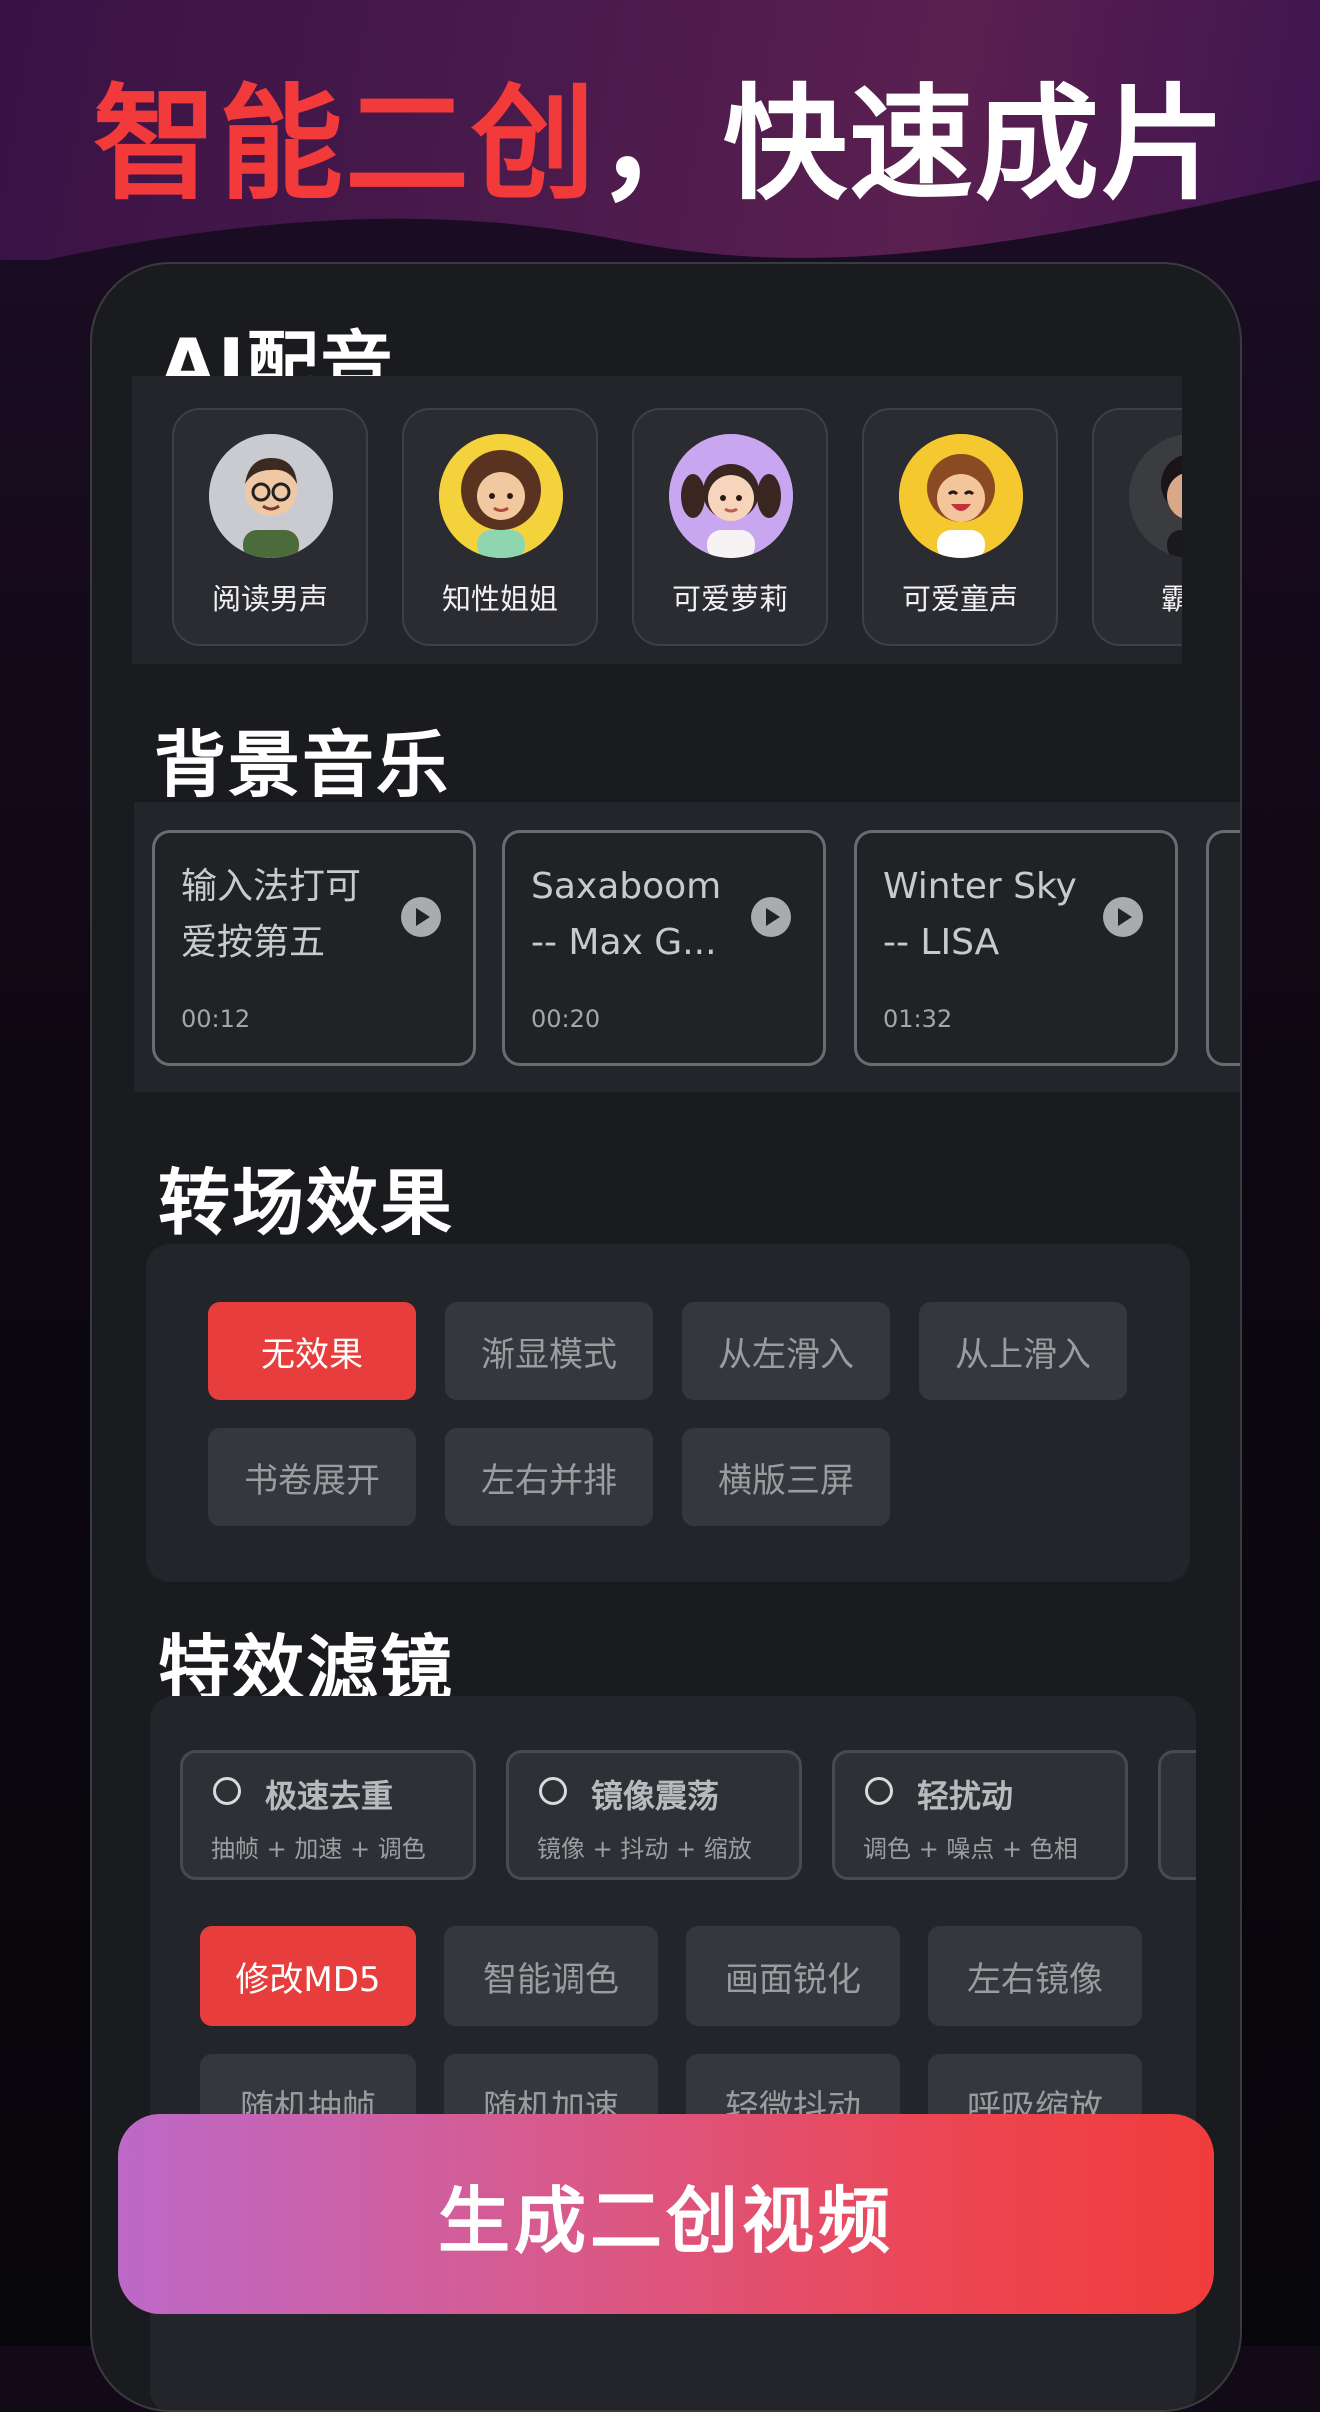  Describe the element at coordinates (729, 599) in the screenshot. I see `voice-label: 可爱萝莉` at that location.